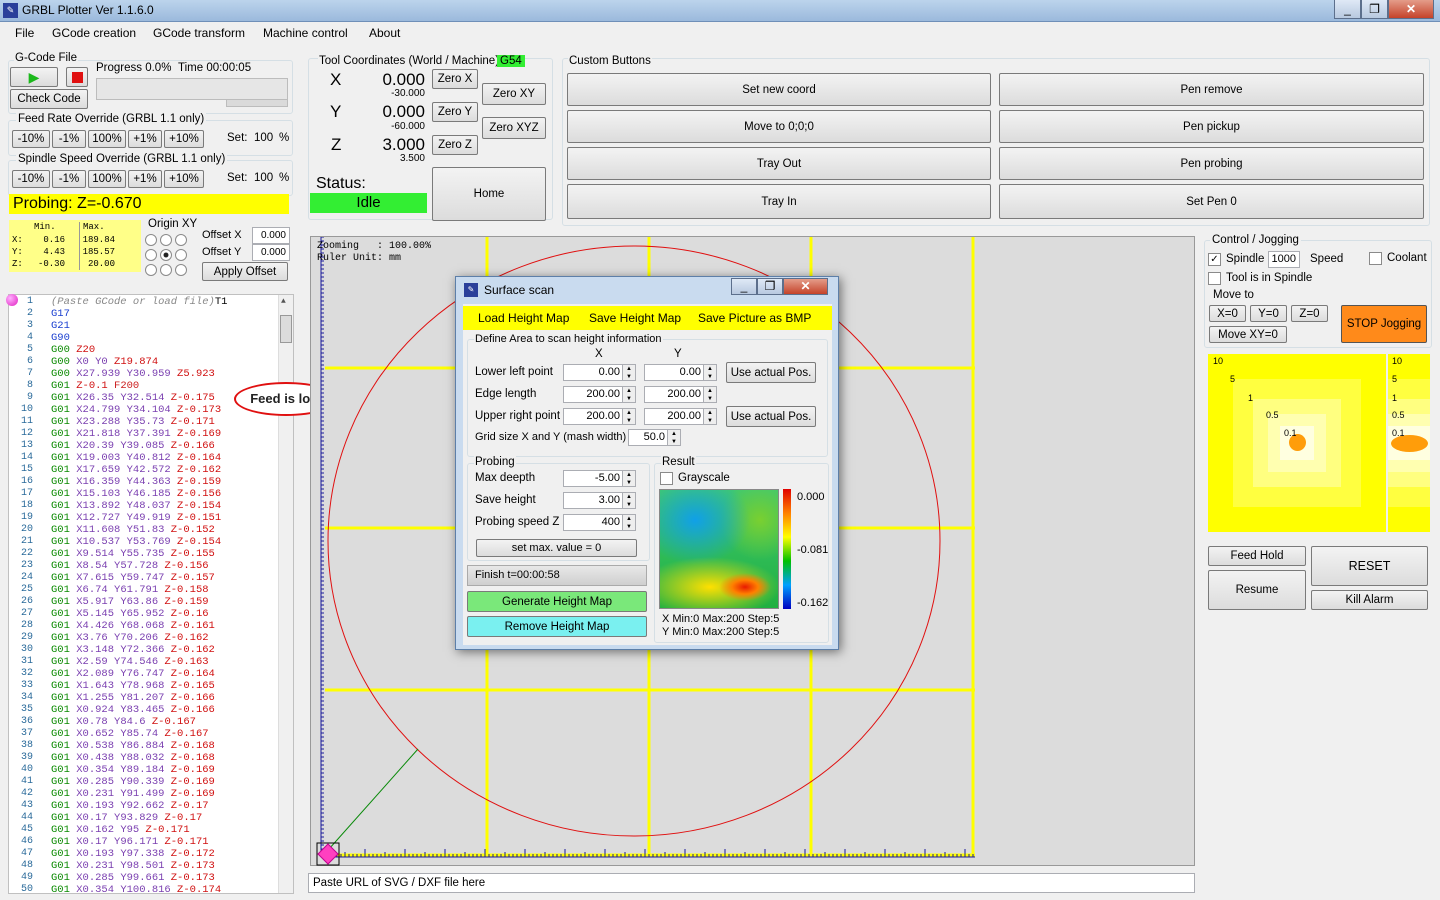 The height and width of the screenshot is (900, 1440). What do you see at coordinates (133, 782) in the screenshot?
I see `code-line: G01 X0.285 Y90.339 Z-0.169` at bounding box center [133, 782].